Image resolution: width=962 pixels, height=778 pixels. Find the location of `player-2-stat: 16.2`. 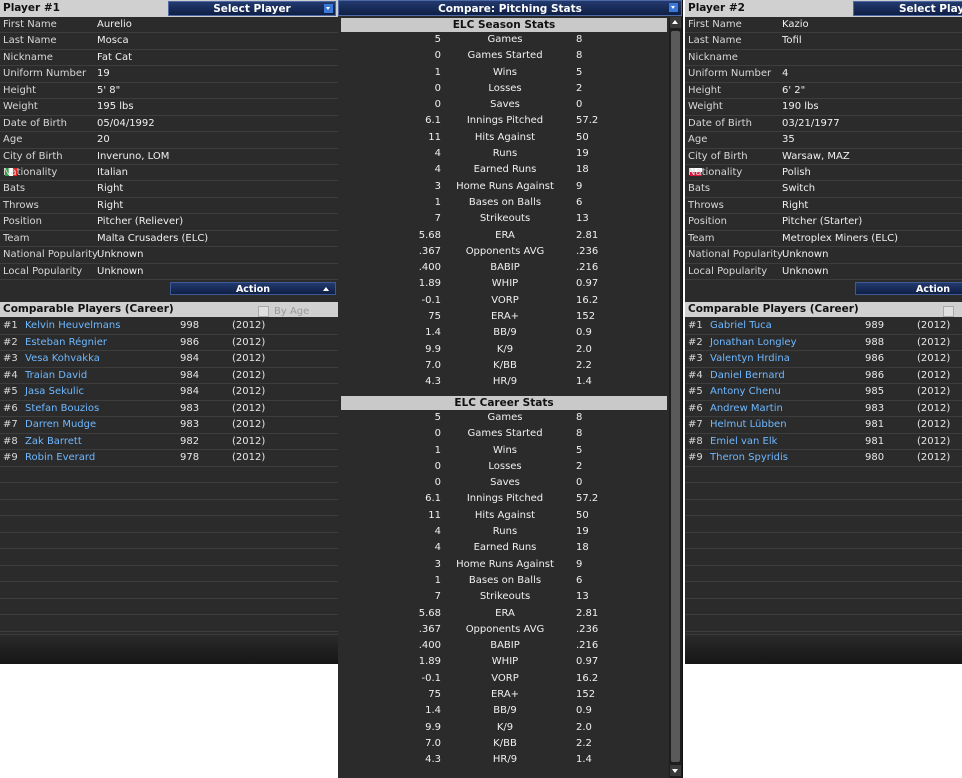

player-2-stat: 16.2 is located at coordinates (587, 300).